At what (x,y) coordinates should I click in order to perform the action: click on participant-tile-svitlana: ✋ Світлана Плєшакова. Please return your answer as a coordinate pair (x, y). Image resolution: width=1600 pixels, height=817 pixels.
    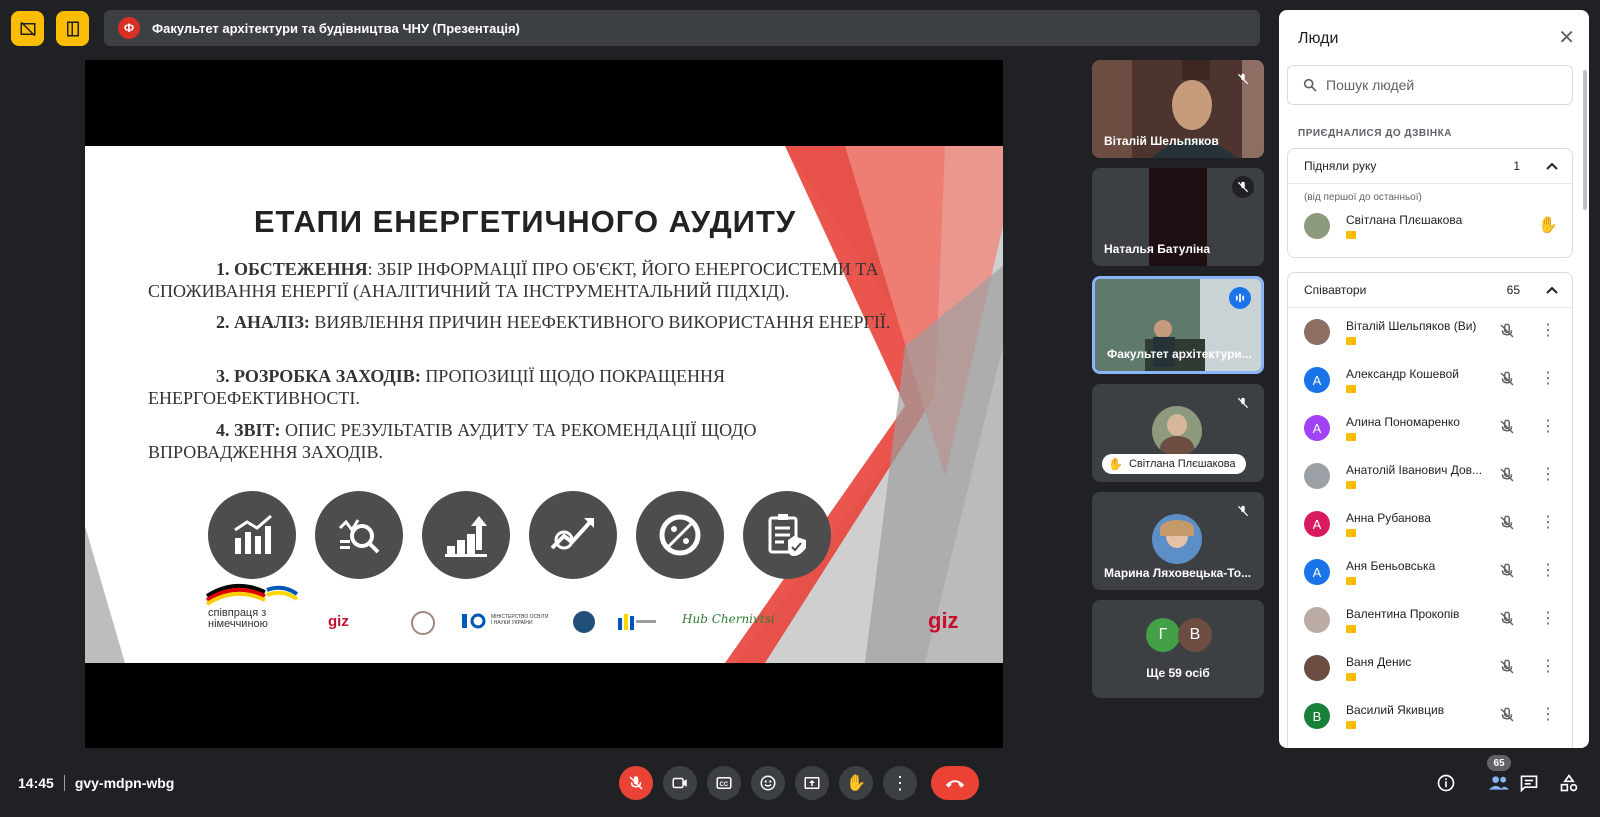
    Looking at the image, I should click on (1178, 433).